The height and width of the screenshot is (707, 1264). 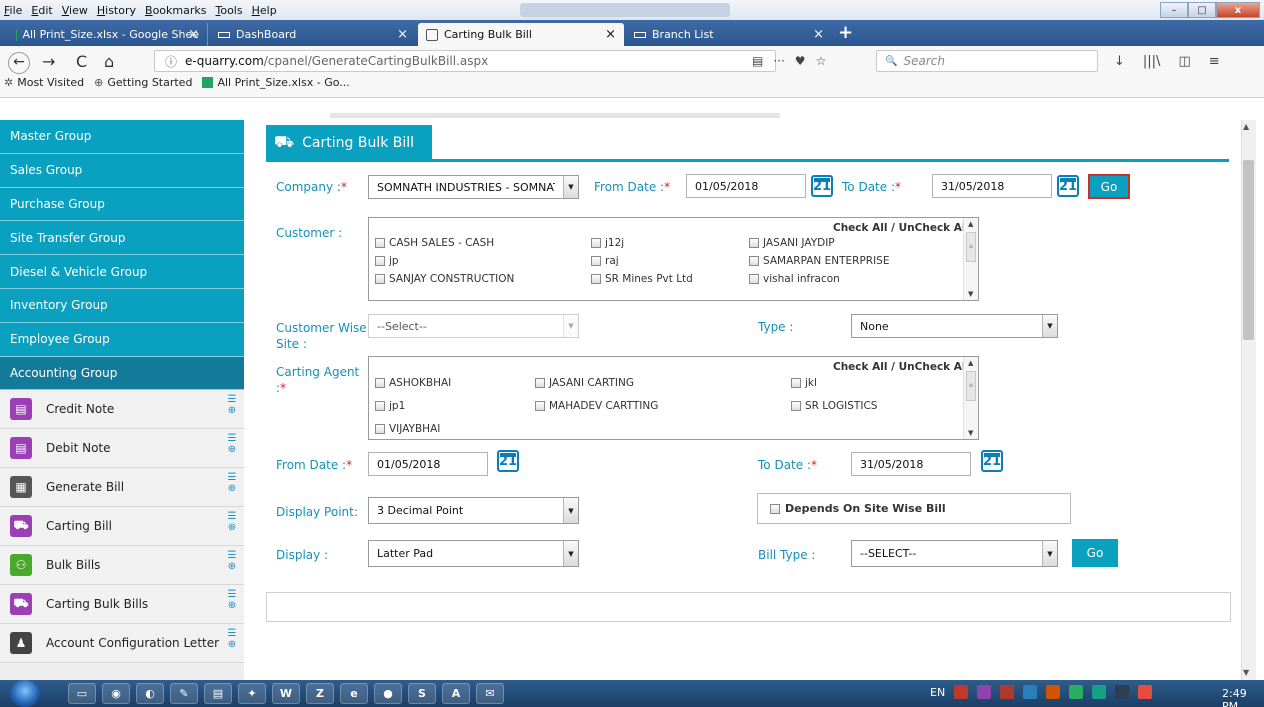 I want to click on bookmark-most-visited: ✲ Most Visited, so click(x=44, y=82).